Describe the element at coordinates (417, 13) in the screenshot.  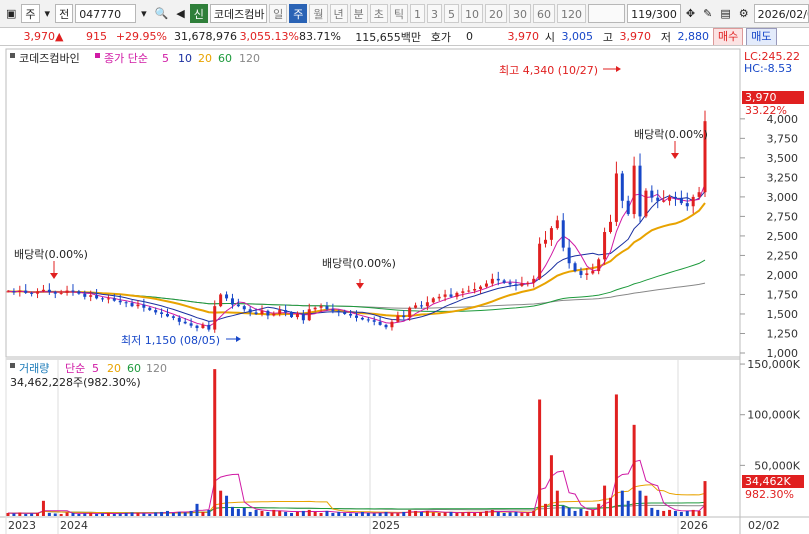
I see `num-1: 1` at that location.